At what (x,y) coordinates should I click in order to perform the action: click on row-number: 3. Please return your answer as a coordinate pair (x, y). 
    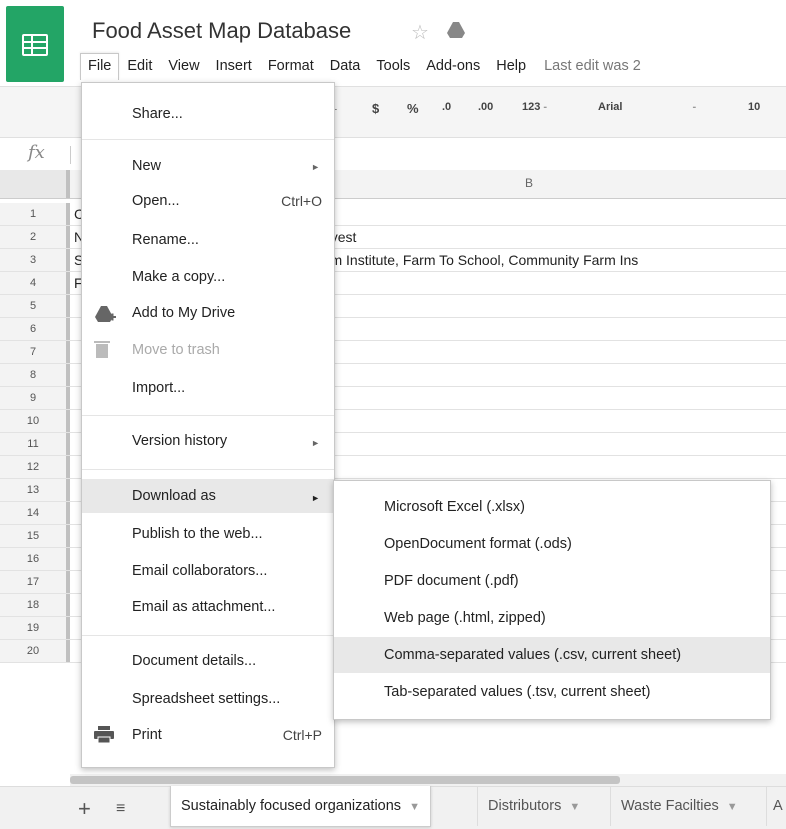
    Looking at the image, I should click on (35, 260).